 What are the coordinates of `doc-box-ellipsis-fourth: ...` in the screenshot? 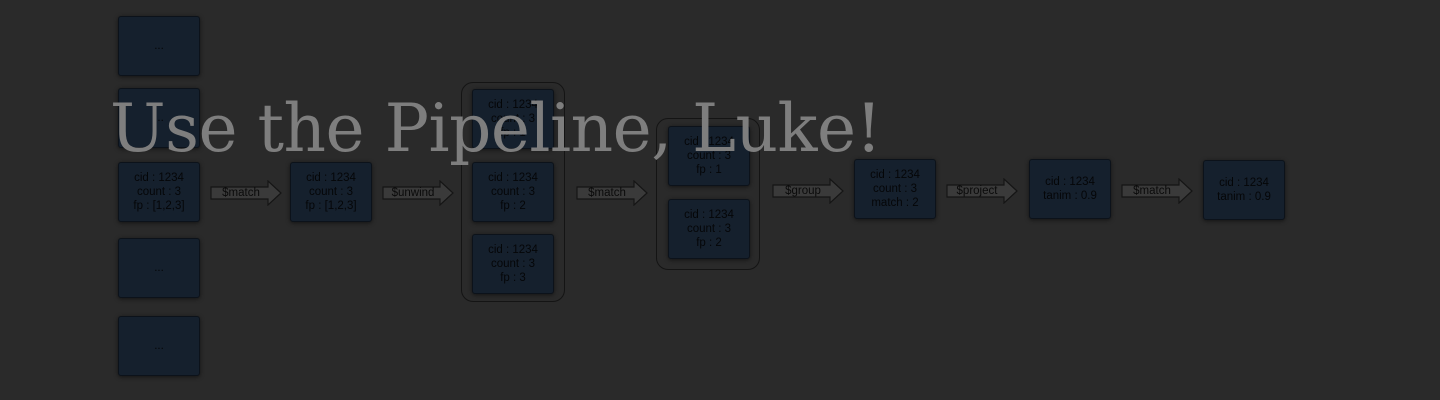 It's located at (159, 268).